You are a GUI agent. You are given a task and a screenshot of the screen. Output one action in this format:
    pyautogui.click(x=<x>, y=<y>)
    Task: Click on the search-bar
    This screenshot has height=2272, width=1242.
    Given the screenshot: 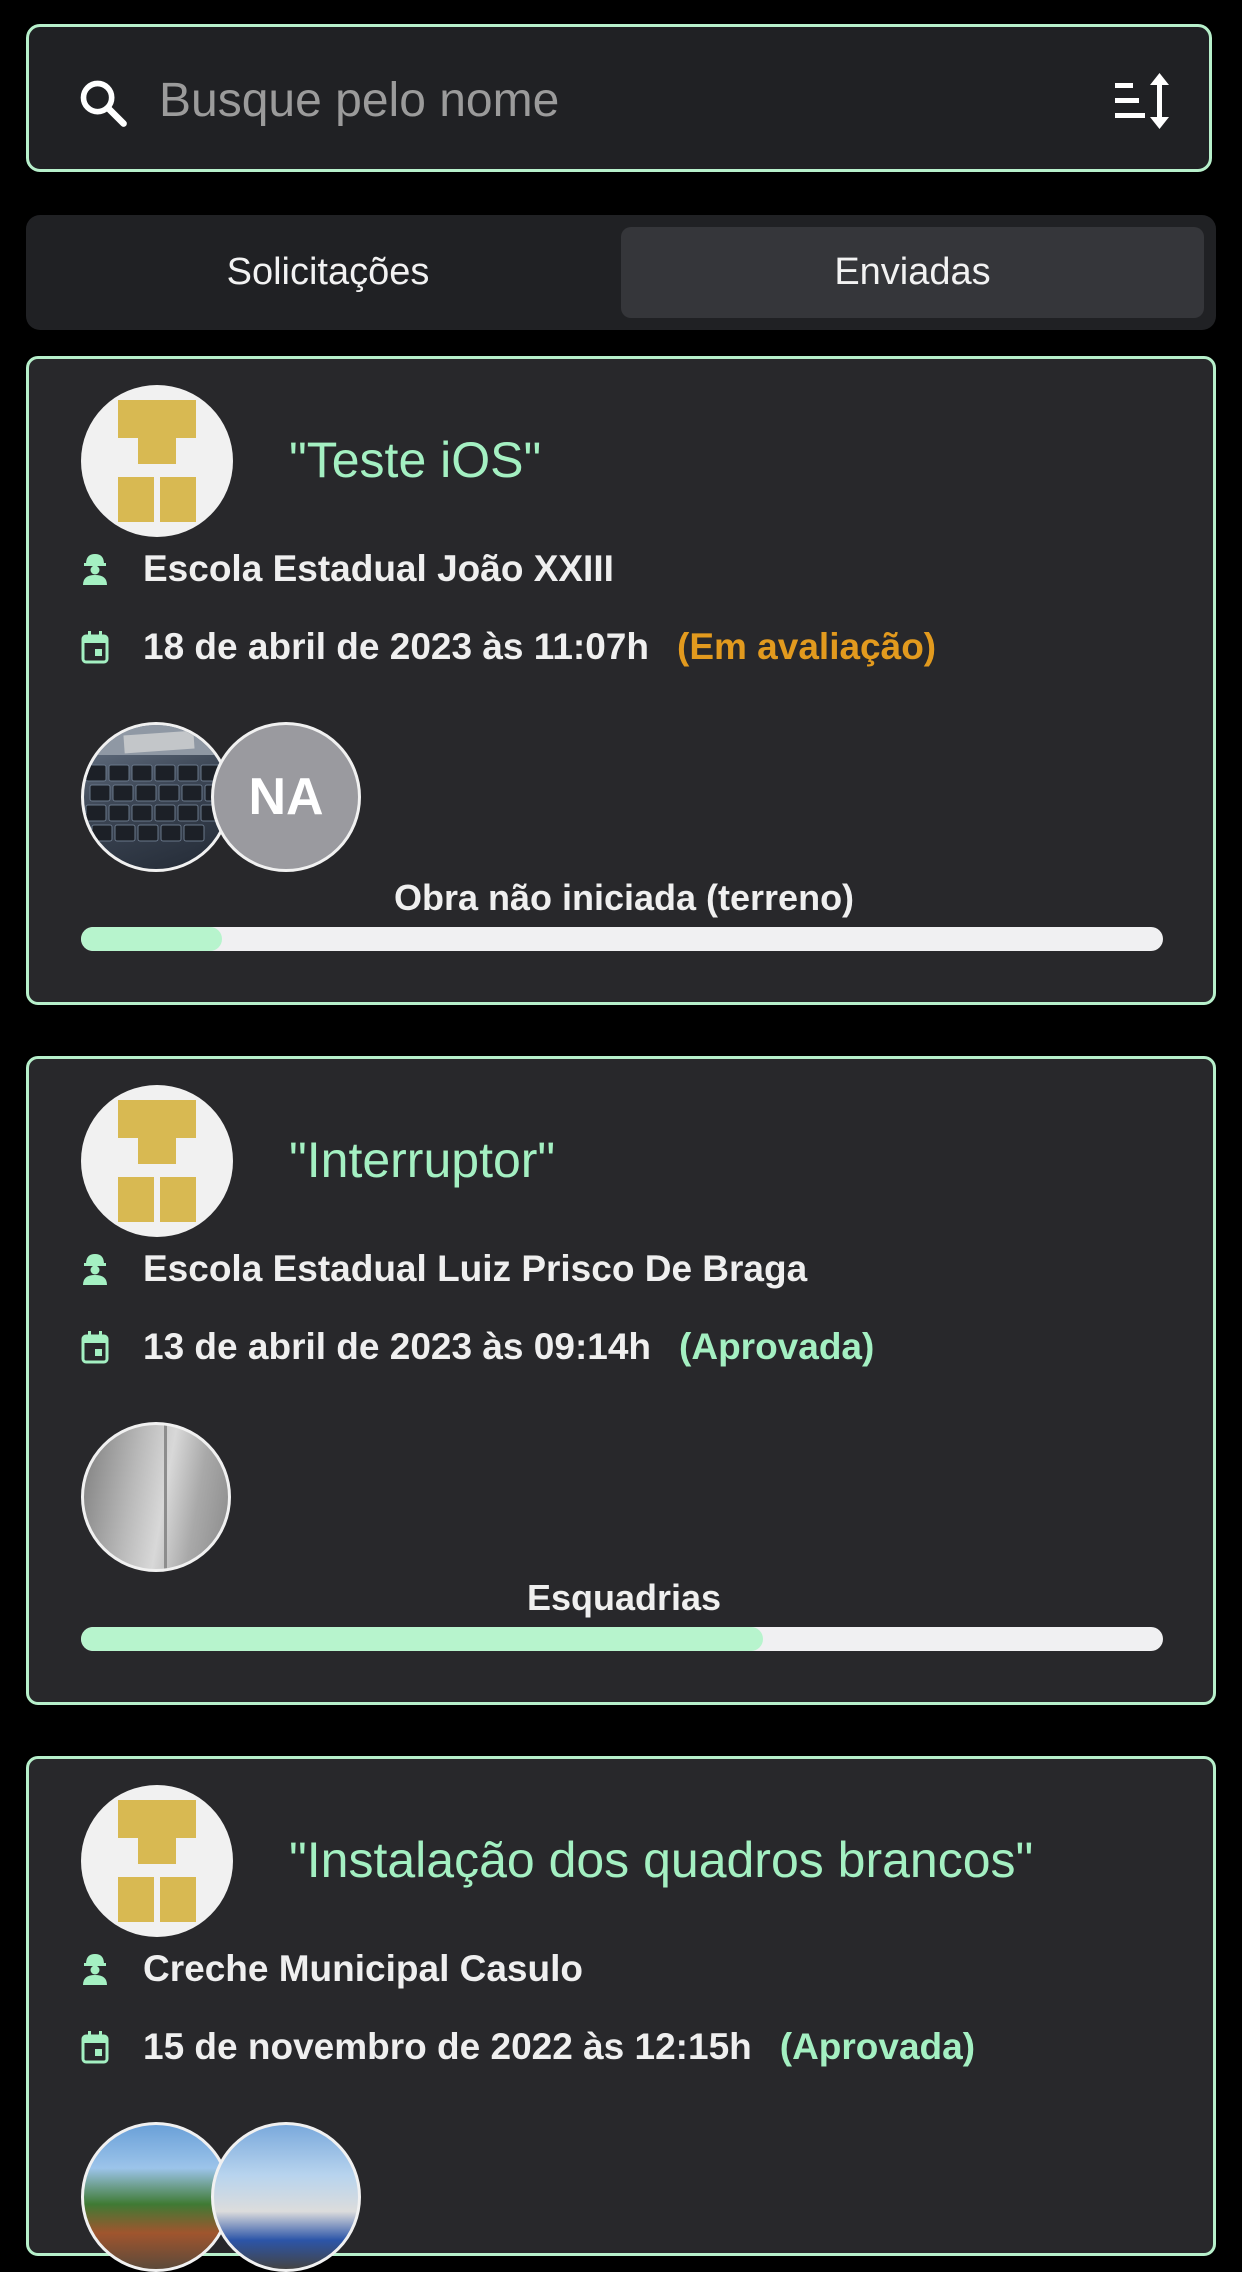 What is the action you would take?
    pyautogui.click(x=619, y=98)
    